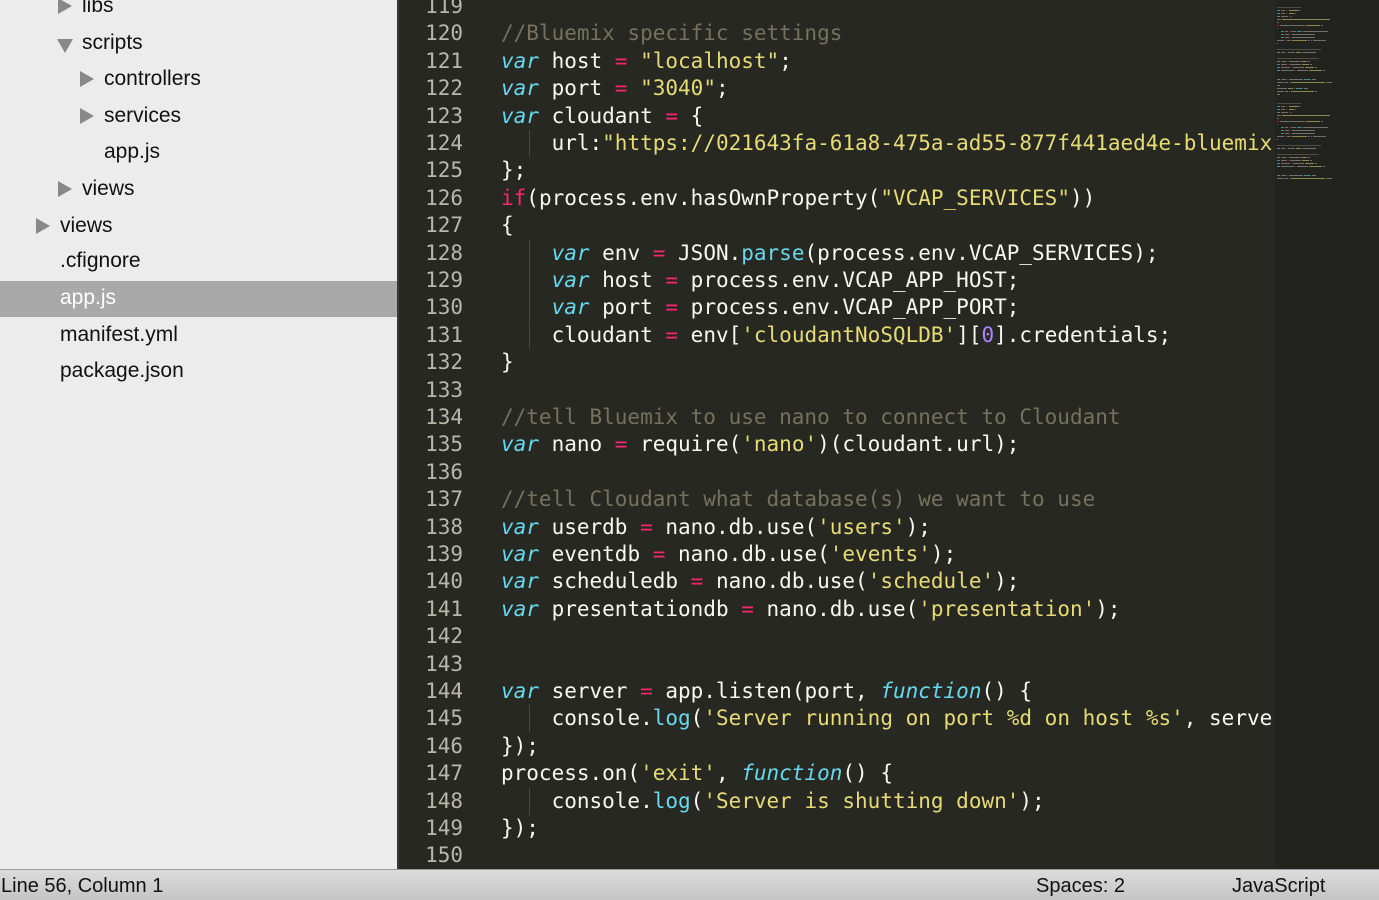  I want to click on tree-folder-controllers: controllers, so click(198, 80).